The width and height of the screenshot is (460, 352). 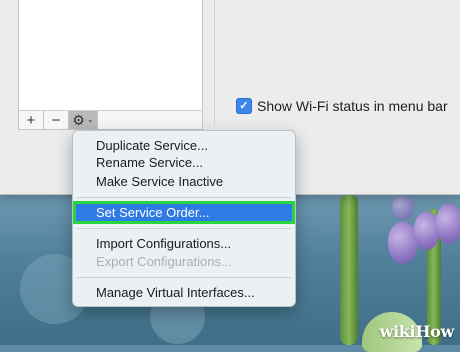 I want to click on watermark-suffix: How, so click(x=434, y=331).